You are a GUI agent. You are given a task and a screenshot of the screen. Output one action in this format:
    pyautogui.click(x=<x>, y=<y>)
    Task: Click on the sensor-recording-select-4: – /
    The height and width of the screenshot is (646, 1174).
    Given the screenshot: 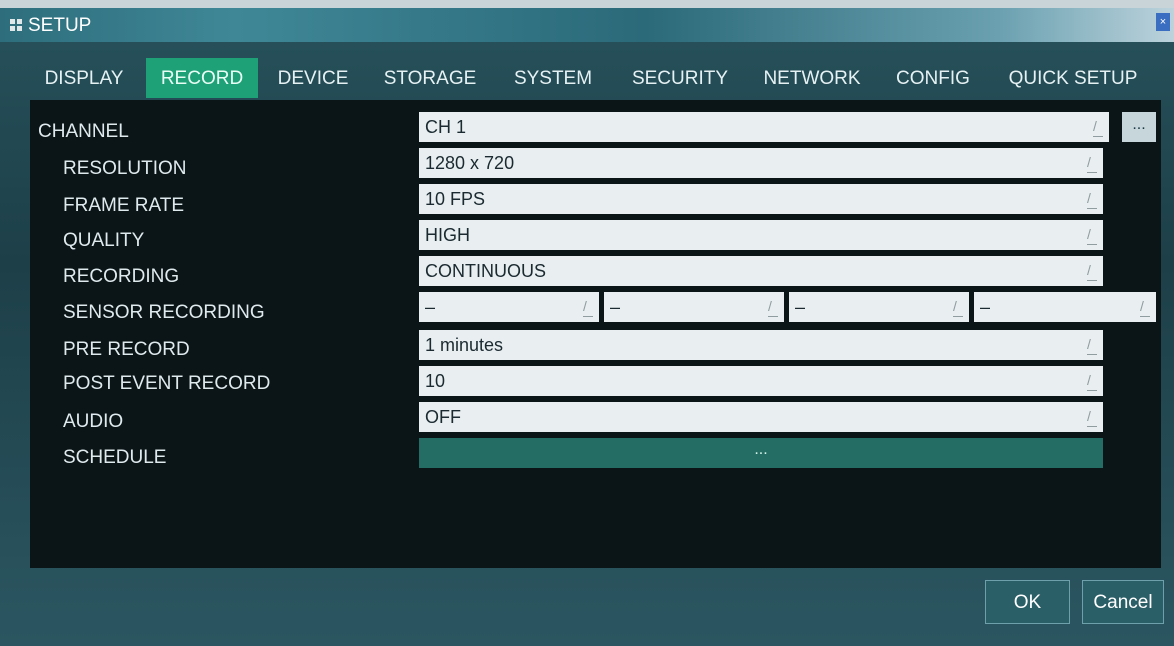 What is the action you would take?
    pyautogui.click(x=1065, y=307)
    